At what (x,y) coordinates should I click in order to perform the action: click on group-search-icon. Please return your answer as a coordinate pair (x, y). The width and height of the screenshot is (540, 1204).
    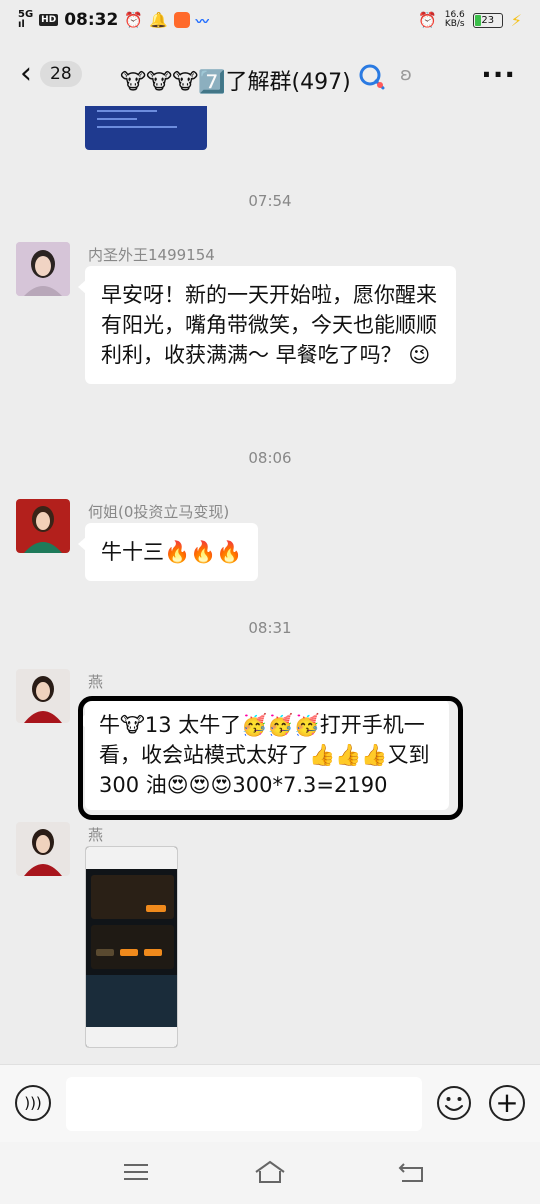
    Looking at the image, I should click on (372, 77).